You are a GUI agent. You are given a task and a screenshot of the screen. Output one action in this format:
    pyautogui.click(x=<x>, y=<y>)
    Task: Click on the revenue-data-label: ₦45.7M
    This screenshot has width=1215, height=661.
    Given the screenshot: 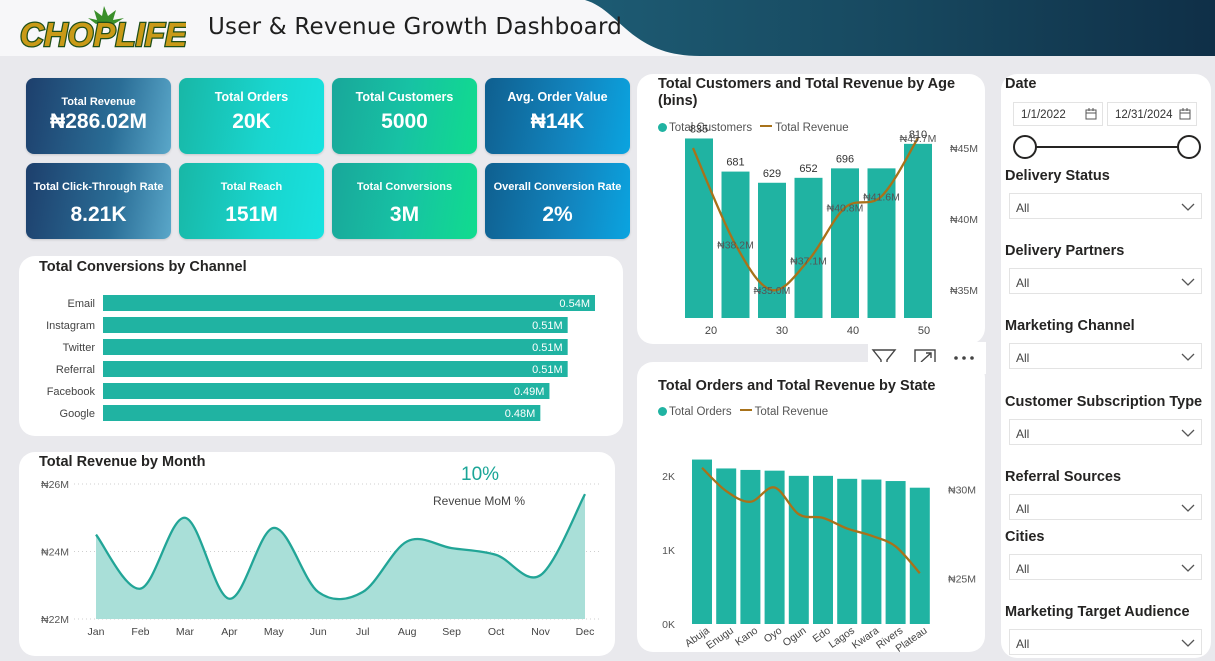 What is the action you would take?
    pyautogui.click(x=918, y=139)
    